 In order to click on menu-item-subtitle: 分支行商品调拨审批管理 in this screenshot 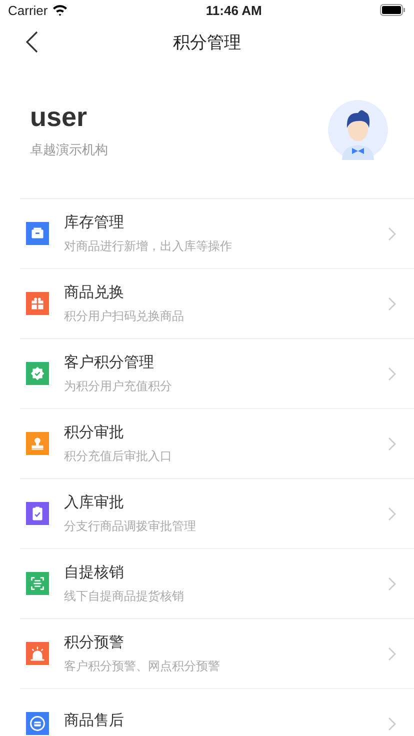, I will do `click(130, 526)`.